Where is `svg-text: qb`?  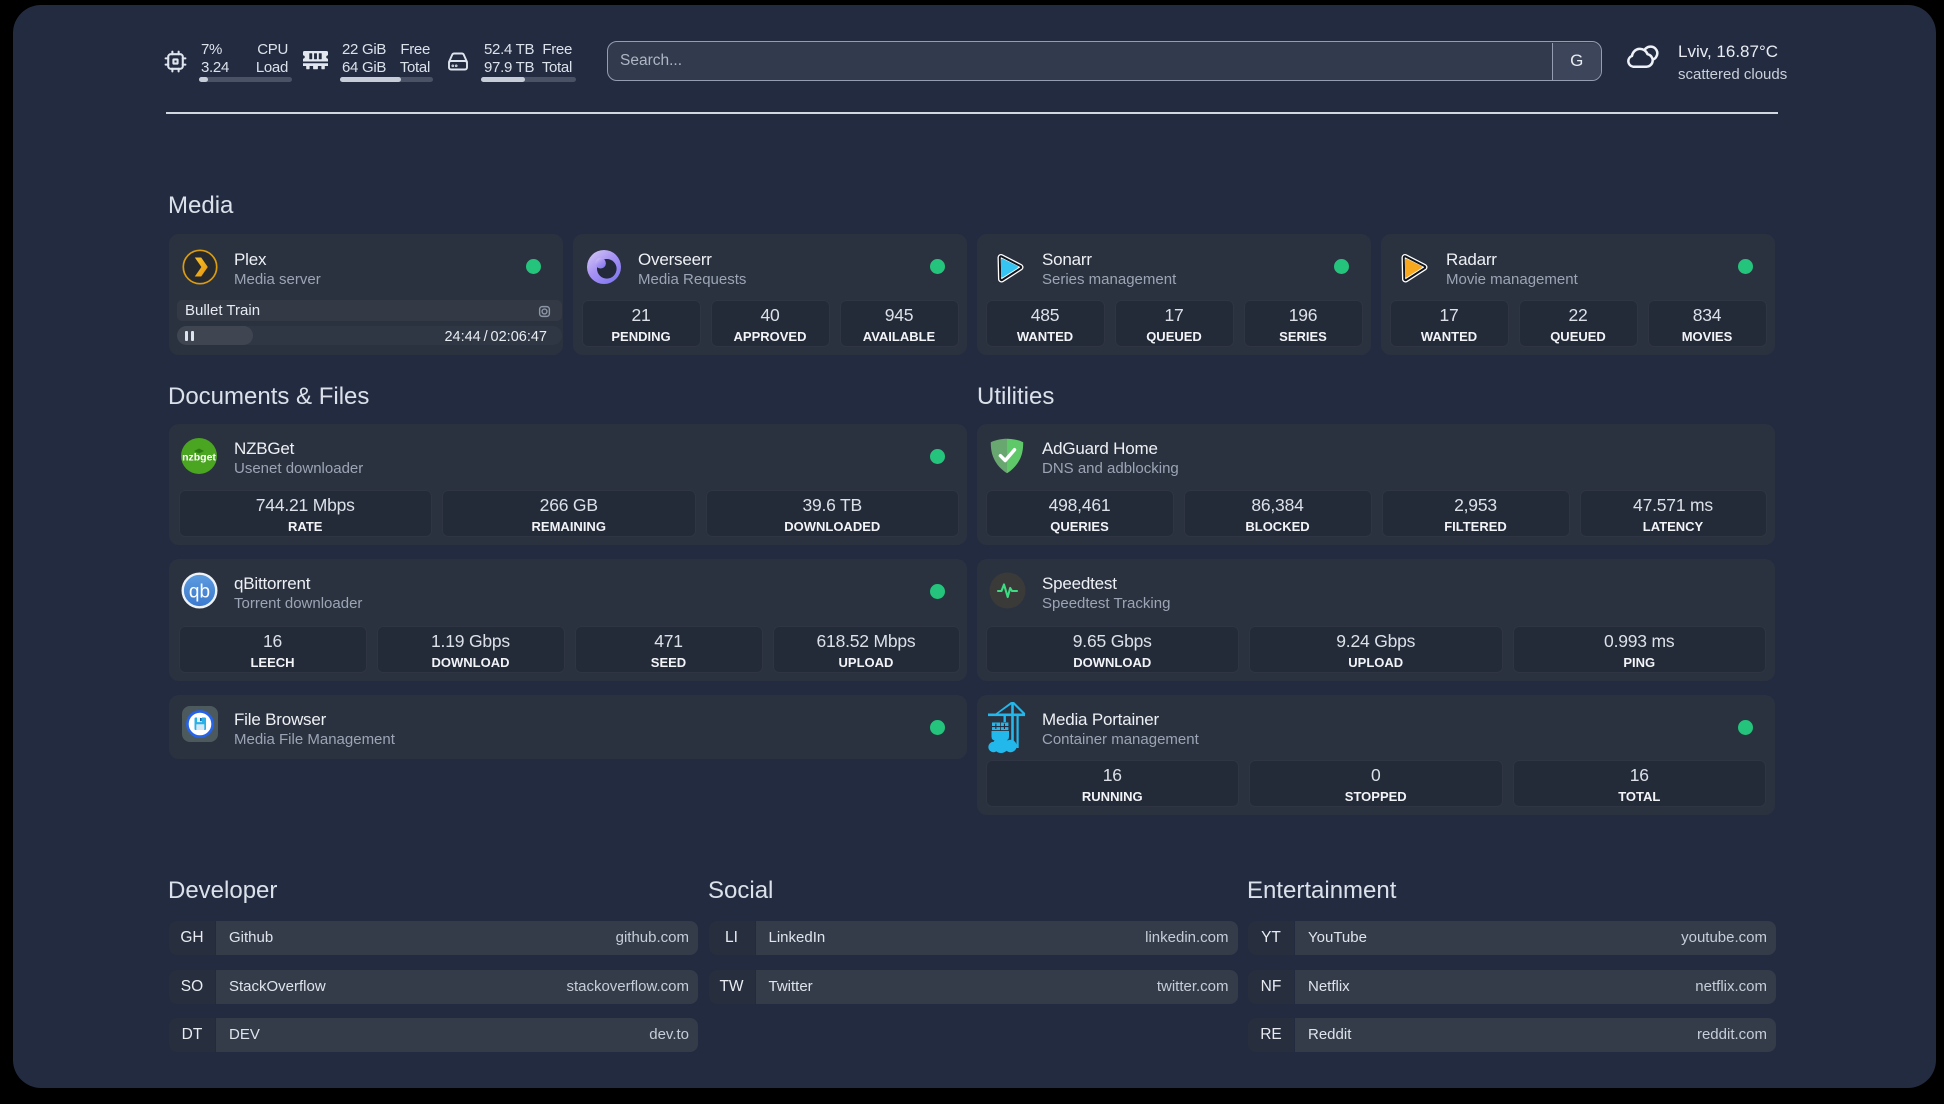 svg-text: qb is located at coordinates (199, 592).